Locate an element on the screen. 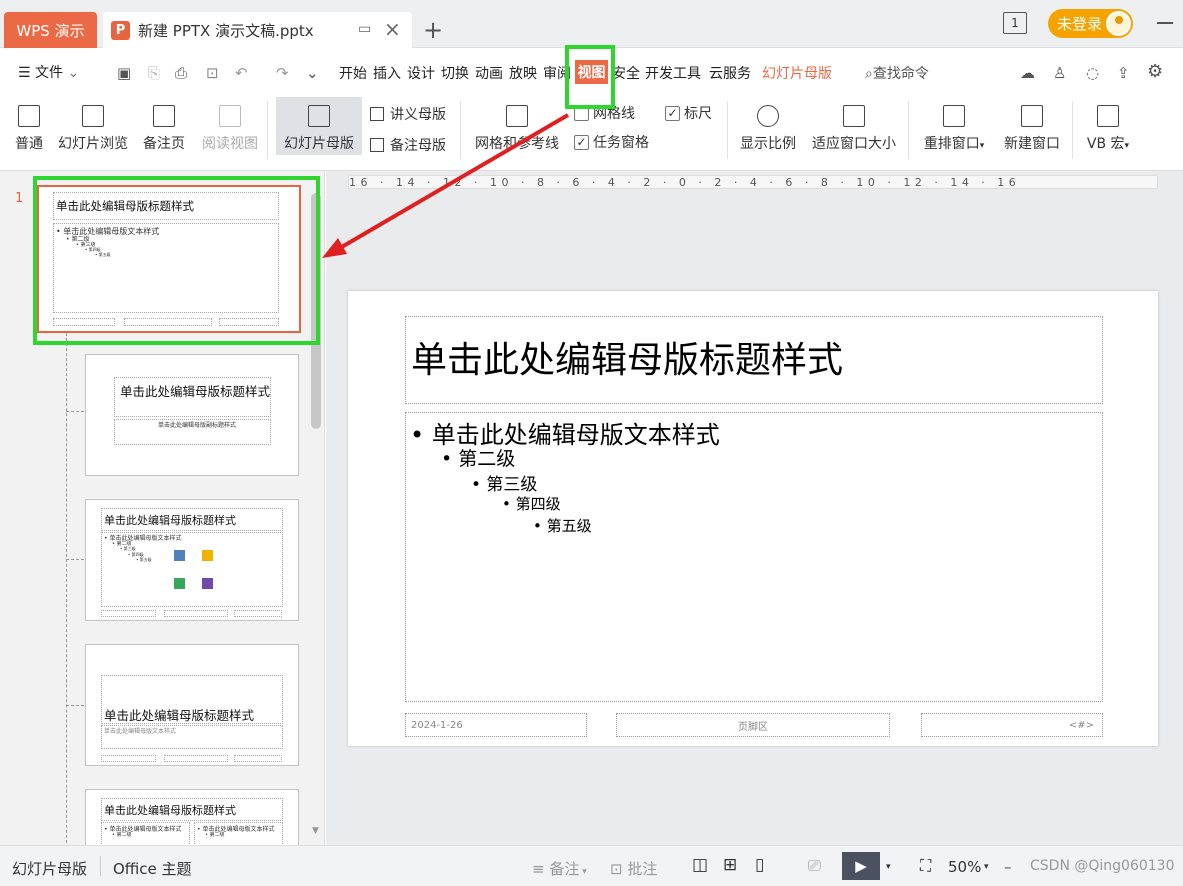 This screenshot has width=1183, height=886. ribbon-divider is located at coordinates (727, 130).